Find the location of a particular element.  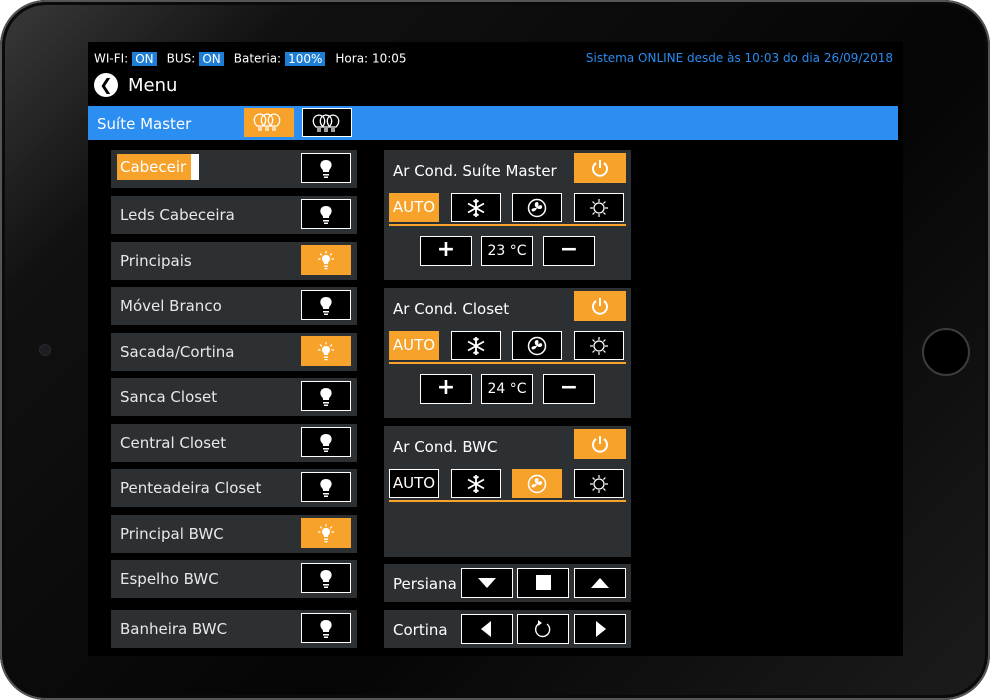

triangle-up-icon is located at coordinates (600, 583).